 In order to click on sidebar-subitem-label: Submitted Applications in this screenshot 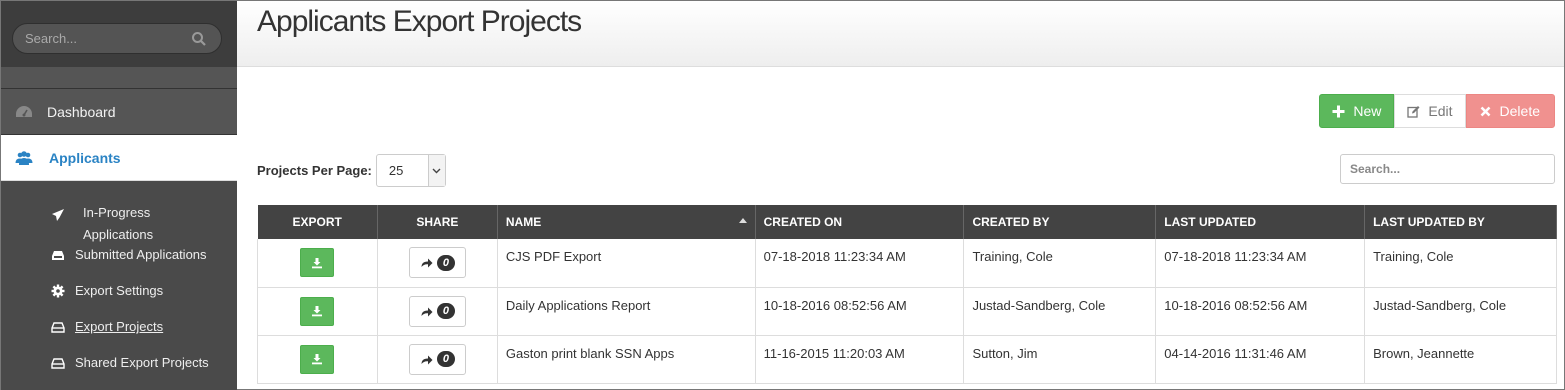, I will do `click(141, 254)`.